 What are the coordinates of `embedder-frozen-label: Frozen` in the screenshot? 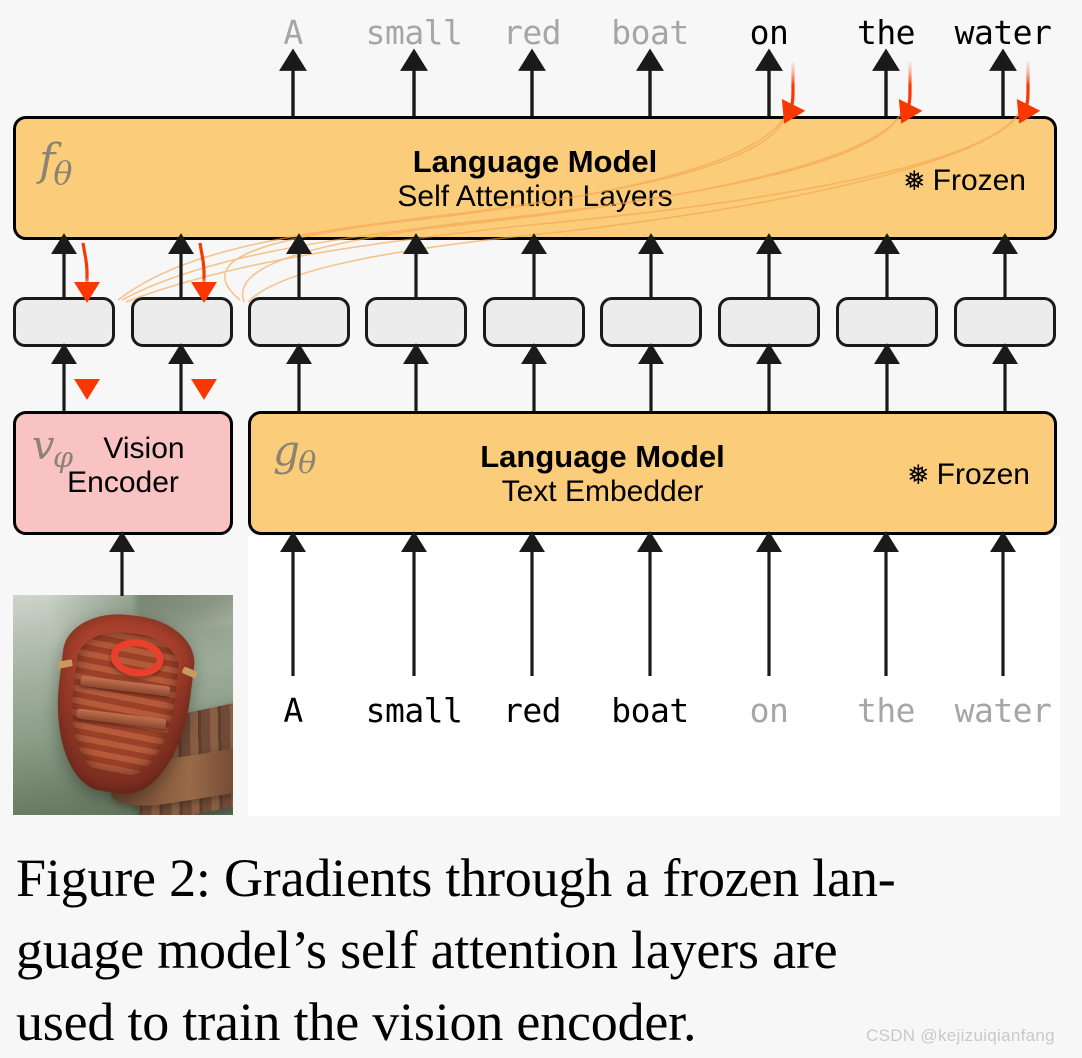 It's located at (983, 474).